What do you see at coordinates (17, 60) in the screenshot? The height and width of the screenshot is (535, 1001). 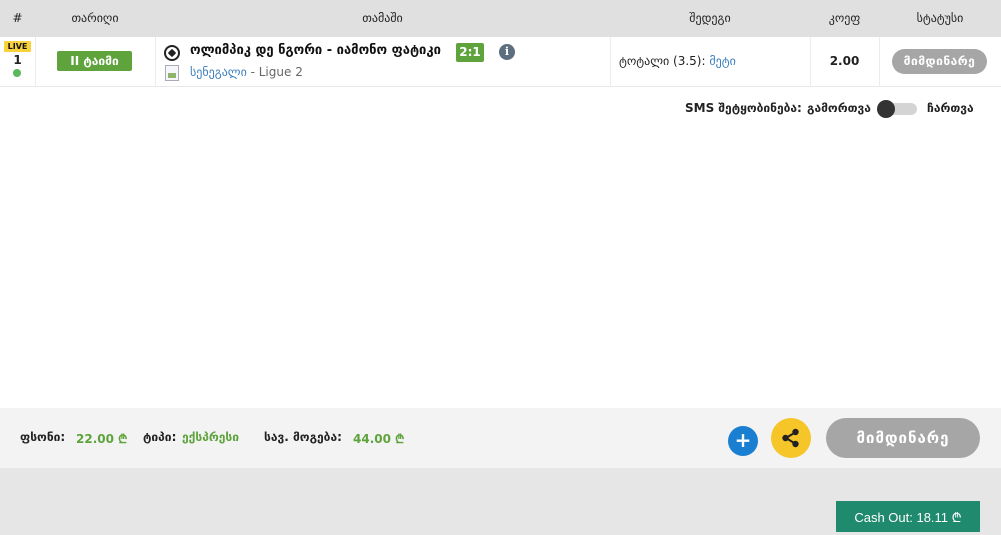 I see `row-number: 1` at bounding box center [17, 60].